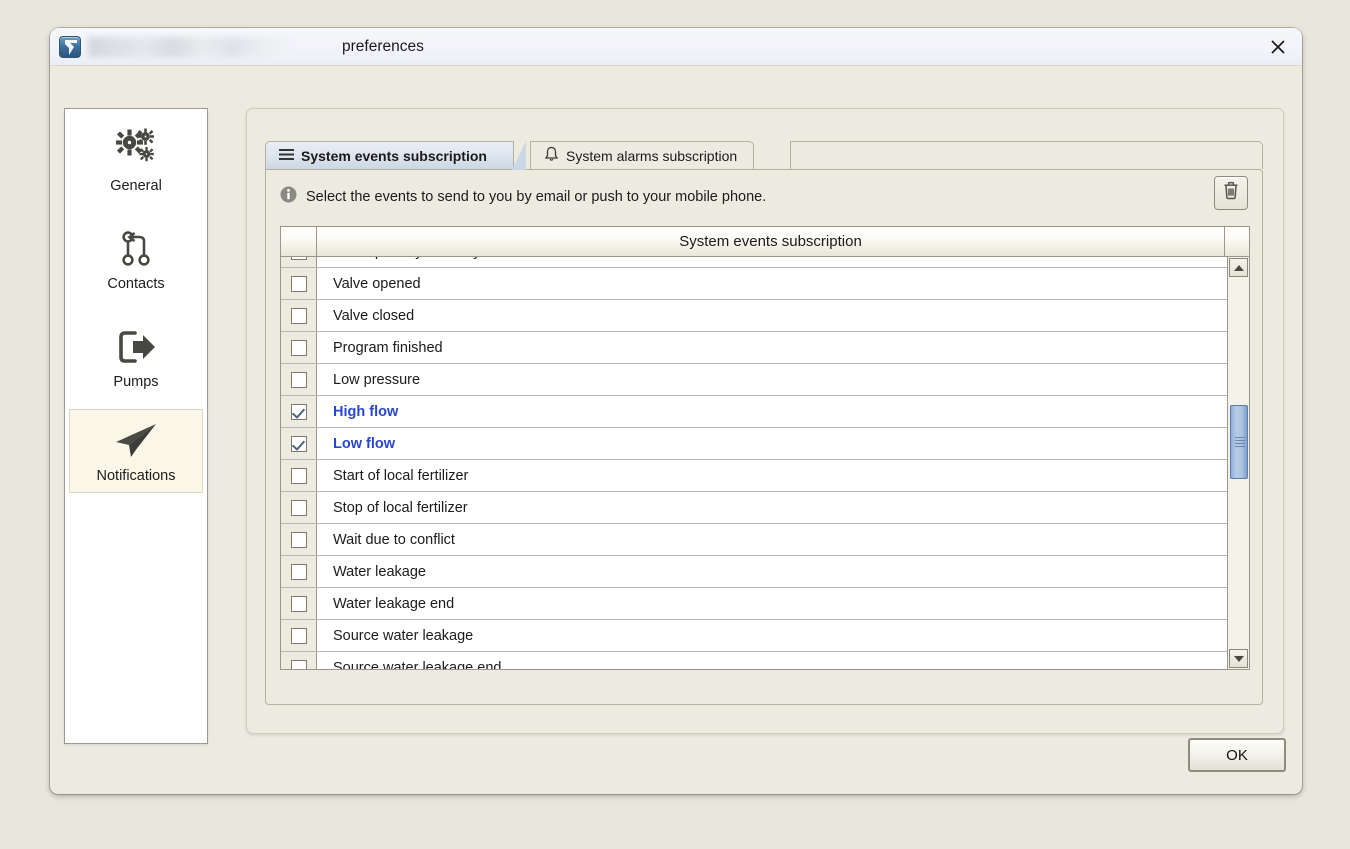 This screenshot has height=849, width=1350. Describe the element at coordinates (136, 186) in the screenshot. I see `sidebar-item-label: General` at that location.